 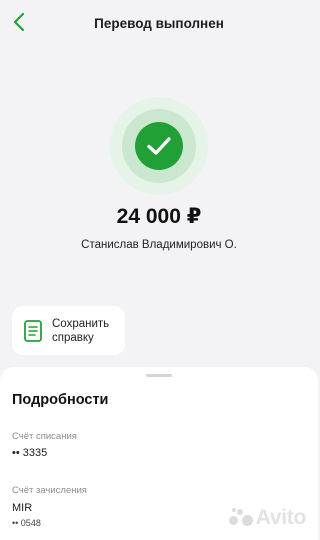 What do you see at coordinates (30, 453) in the screenshot?
I see `debit-account-value: •• 3335` at bounding box center [30, 453].